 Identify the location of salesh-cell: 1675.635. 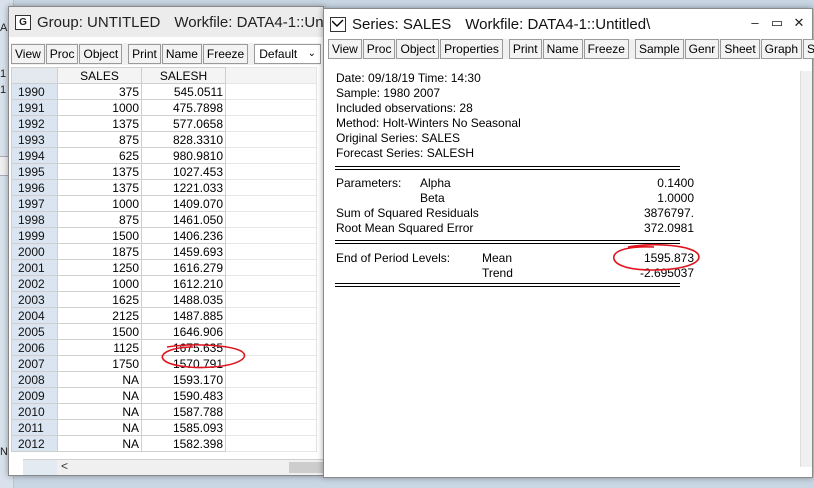
(183, 347).